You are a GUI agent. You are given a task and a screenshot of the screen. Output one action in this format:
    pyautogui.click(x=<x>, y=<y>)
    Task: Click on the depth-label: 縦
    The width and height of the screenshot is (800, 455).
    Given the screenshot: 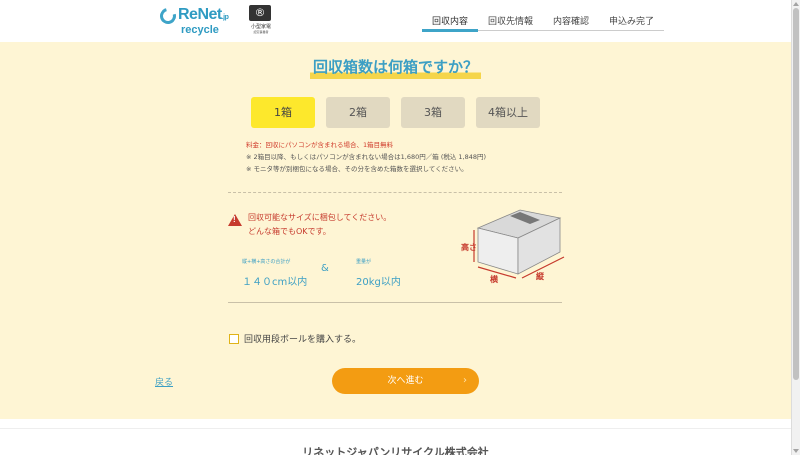 What is the action you would take?
    pyautogui.click(x=540, y=276)
    